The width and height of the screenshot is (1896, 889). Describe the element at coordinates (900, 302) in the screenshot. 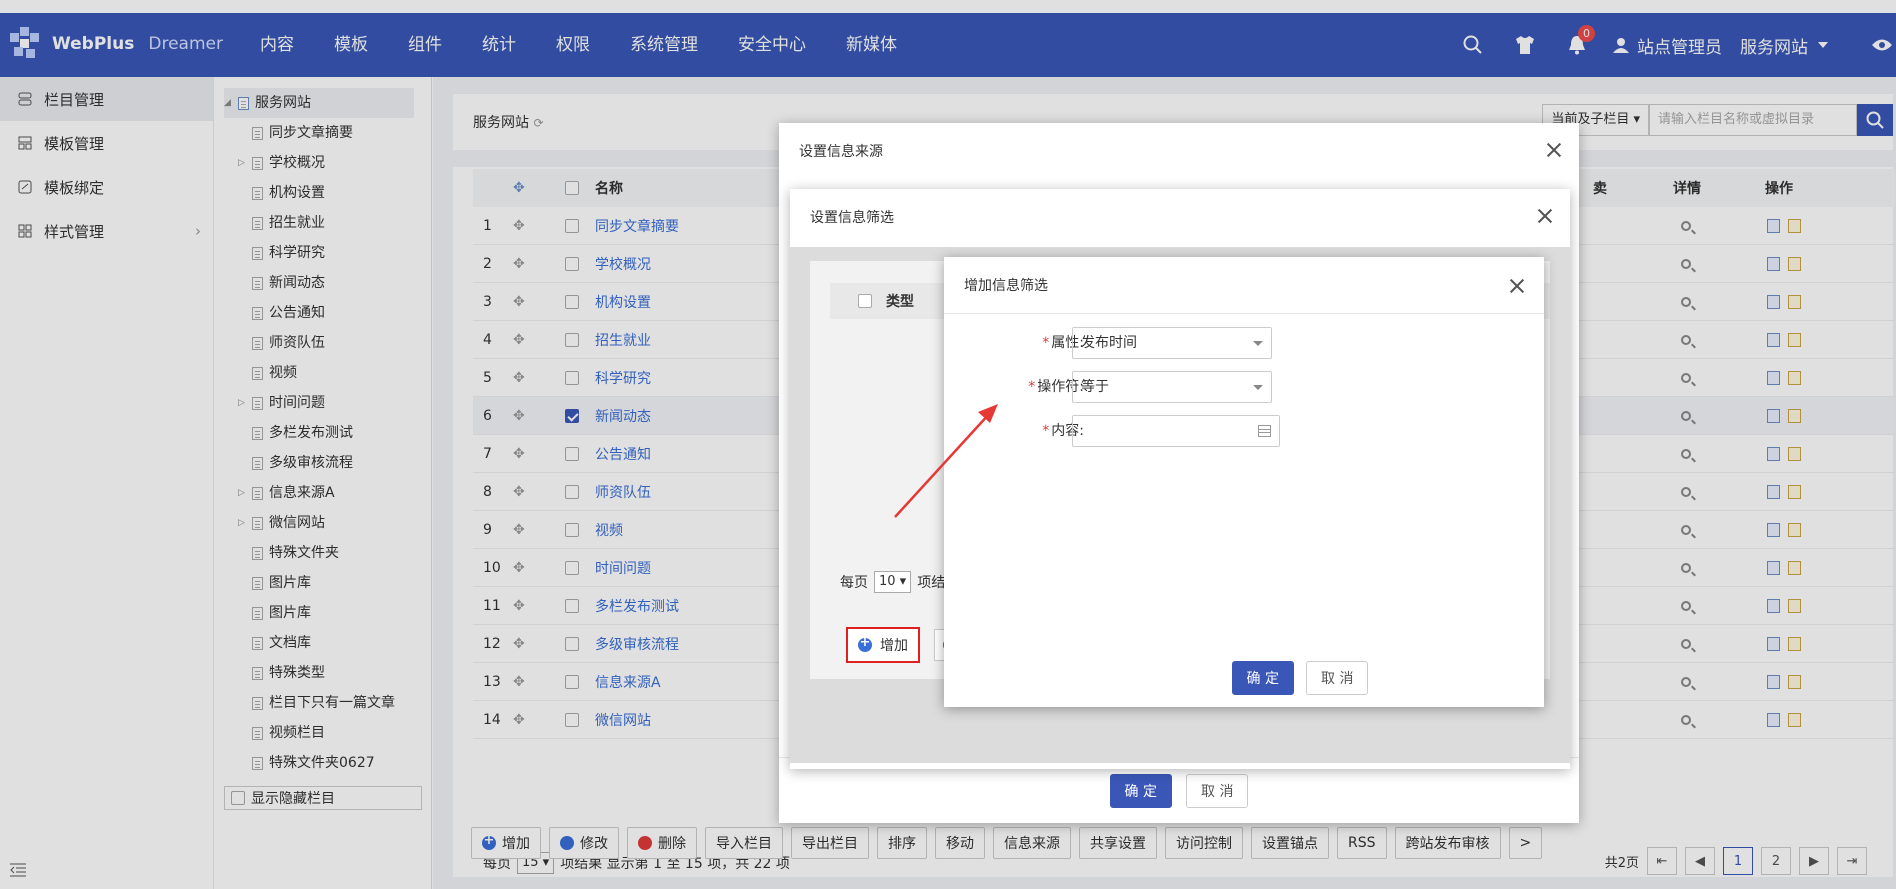

I see `col-type: 类型` at that location.